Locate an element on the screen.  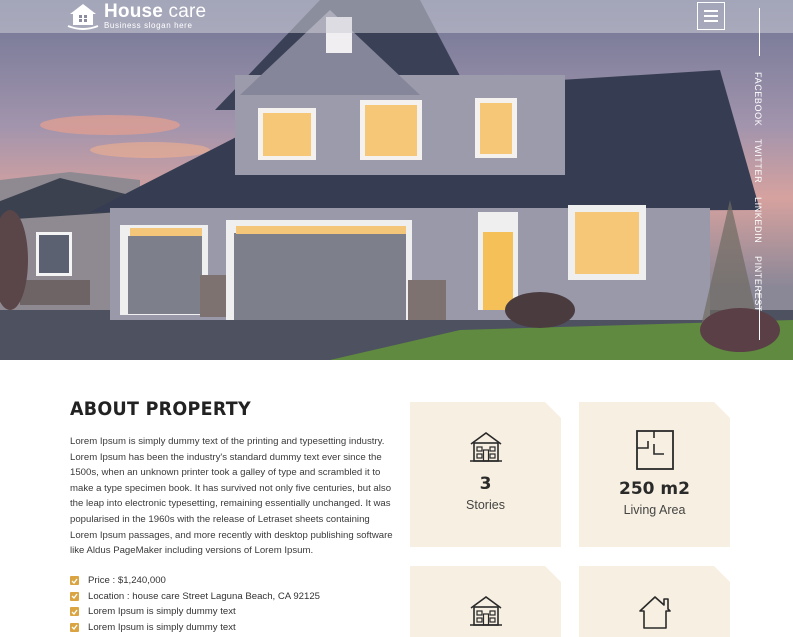
social-linkedin-link: LINKEDIN is located at coordinates (758, 220).